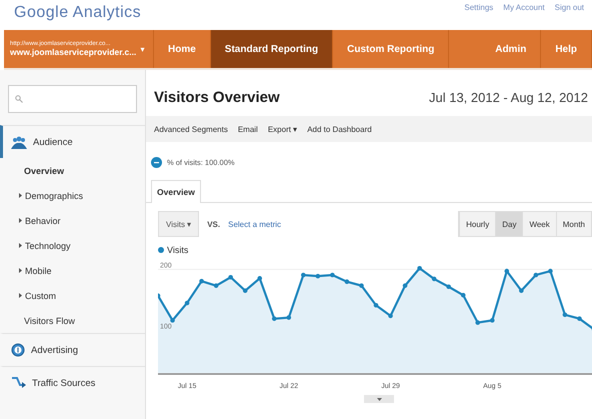 The width and height of the screenshot is (592, 419). What do you see at coordinates (72, 220) in the screenshot?
I see `sidebar-item: Behavior` at bounding box center [72, 220].